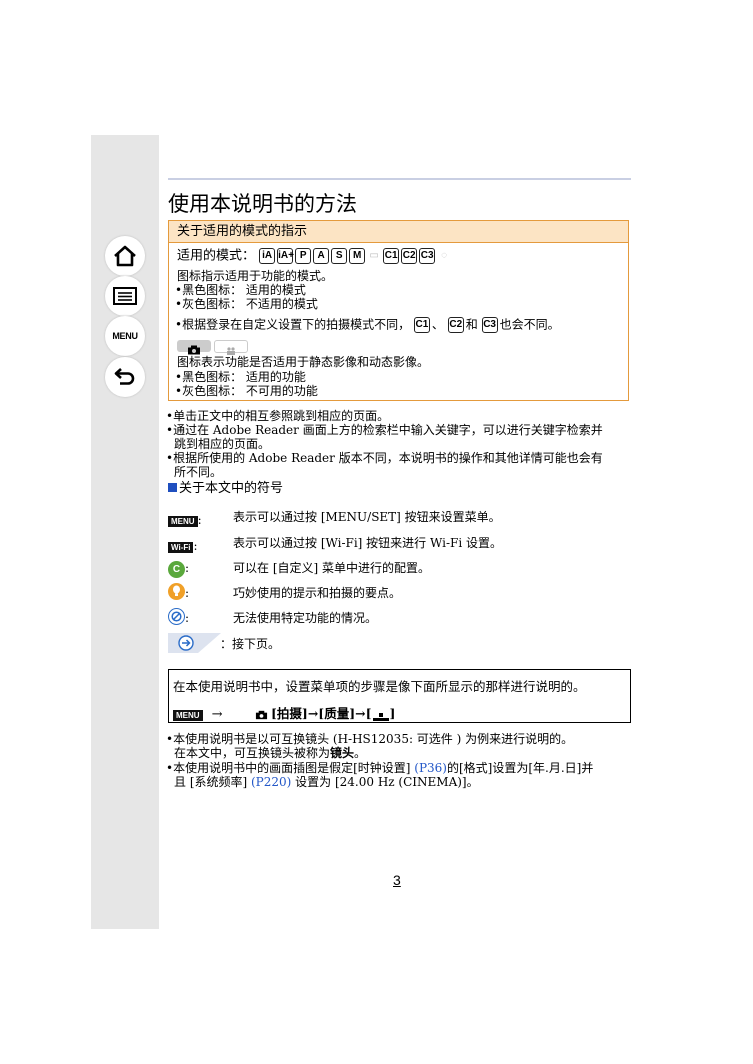 Image resolution: width=753 pixels, height=1064 pixels. I want to click on bullet-2b: 跳到相应的页面。, so click(222, 444).